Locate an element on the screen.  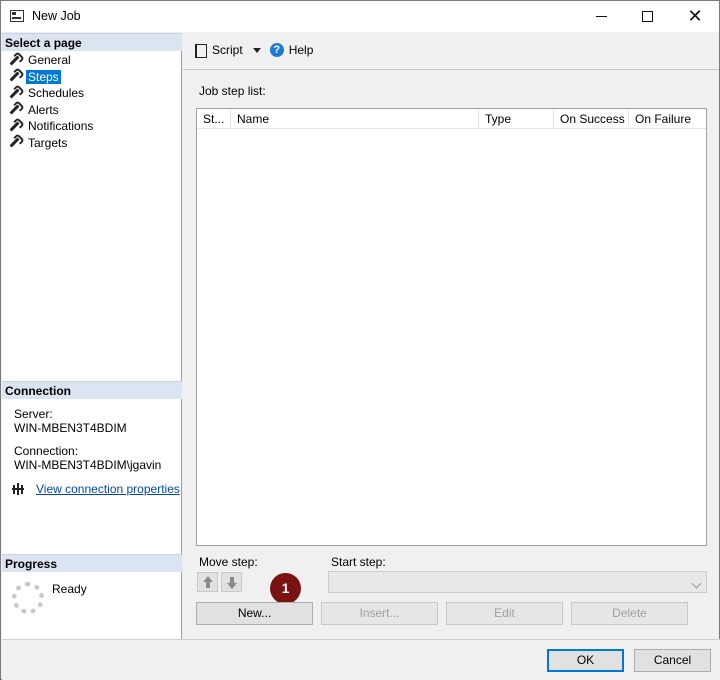
progress-spinner-icon is located at coordinates (28, 598).